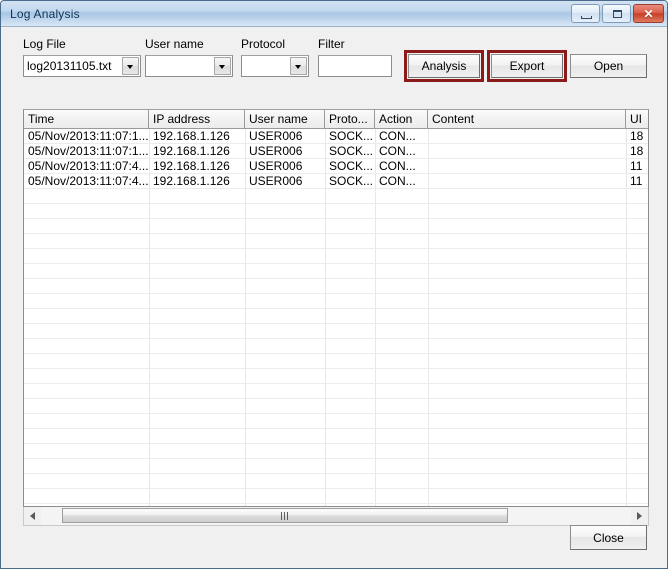 The height and width of the screenshot is (569, 668). What do you see at coordinates (585, 13) in the screenshot?
I see `minimize-button` at bounding box center [585, 13].